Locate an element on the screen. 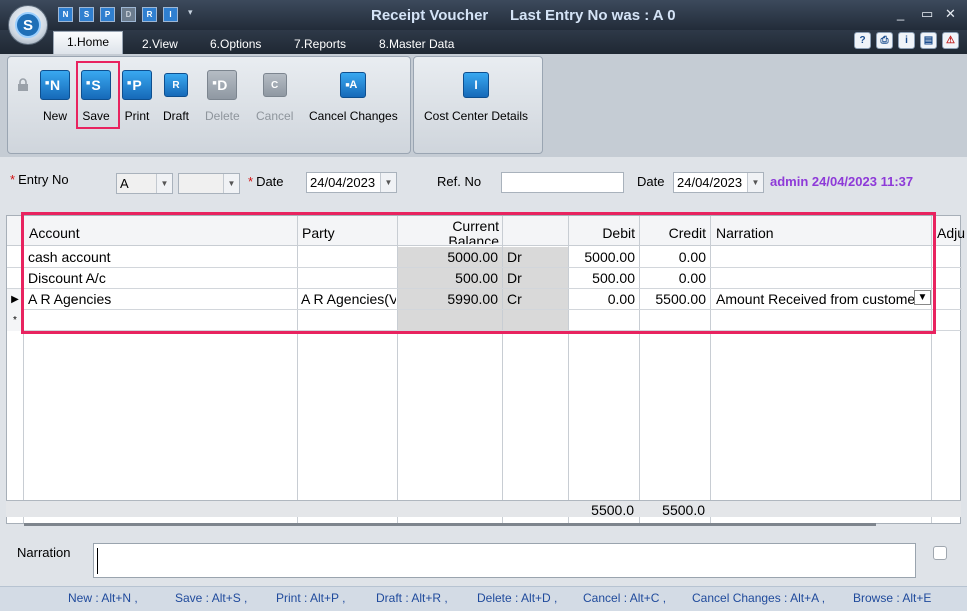 This screenshot has height=611, width=967. shortcut-browse: Browse : Alt+E is located at coordinates (892, 598).